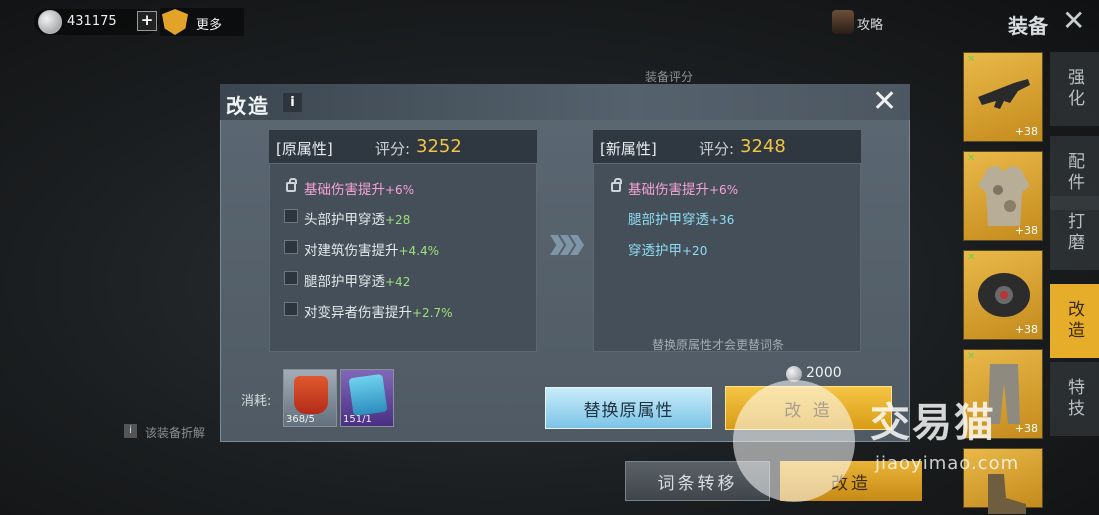 Image resolution: width=1099 pixels, height=515 pixels. Describe the element at coordinates (304, 149) in the screenshot. I see `original-tag: [原属性]` at that location.